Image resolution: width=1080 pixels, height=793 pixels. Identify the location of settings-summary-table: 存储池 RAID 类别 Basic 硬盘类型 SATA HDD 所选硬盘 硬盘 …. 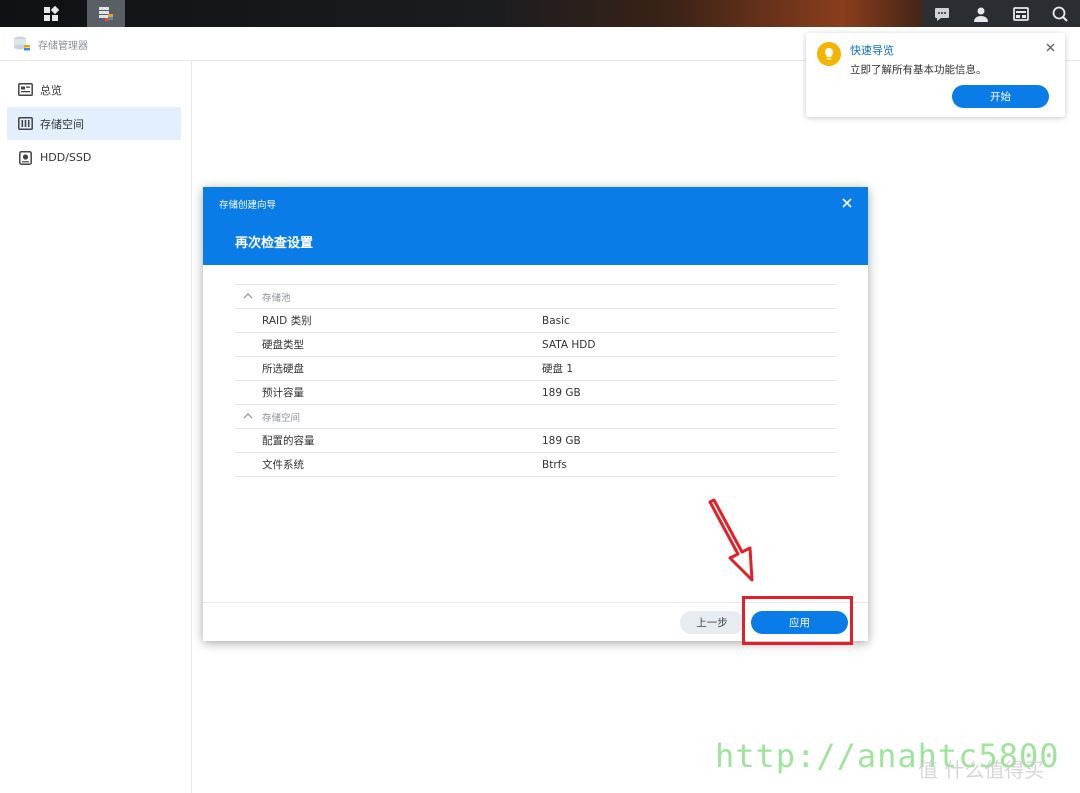
(535, 380).